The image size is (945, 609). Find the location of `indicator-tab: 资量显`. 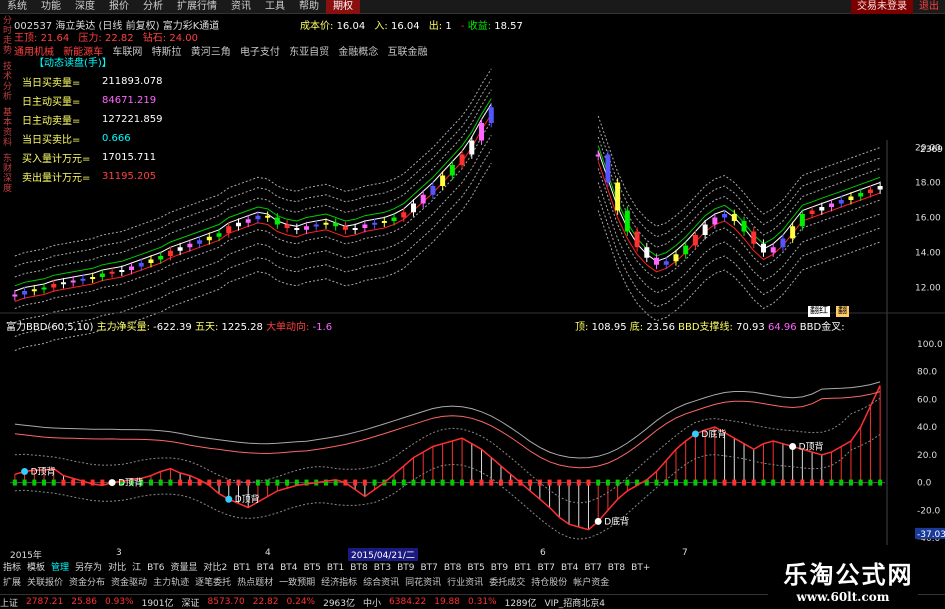

indicator-tab: 资量显 is located at coordinates (184, 568).